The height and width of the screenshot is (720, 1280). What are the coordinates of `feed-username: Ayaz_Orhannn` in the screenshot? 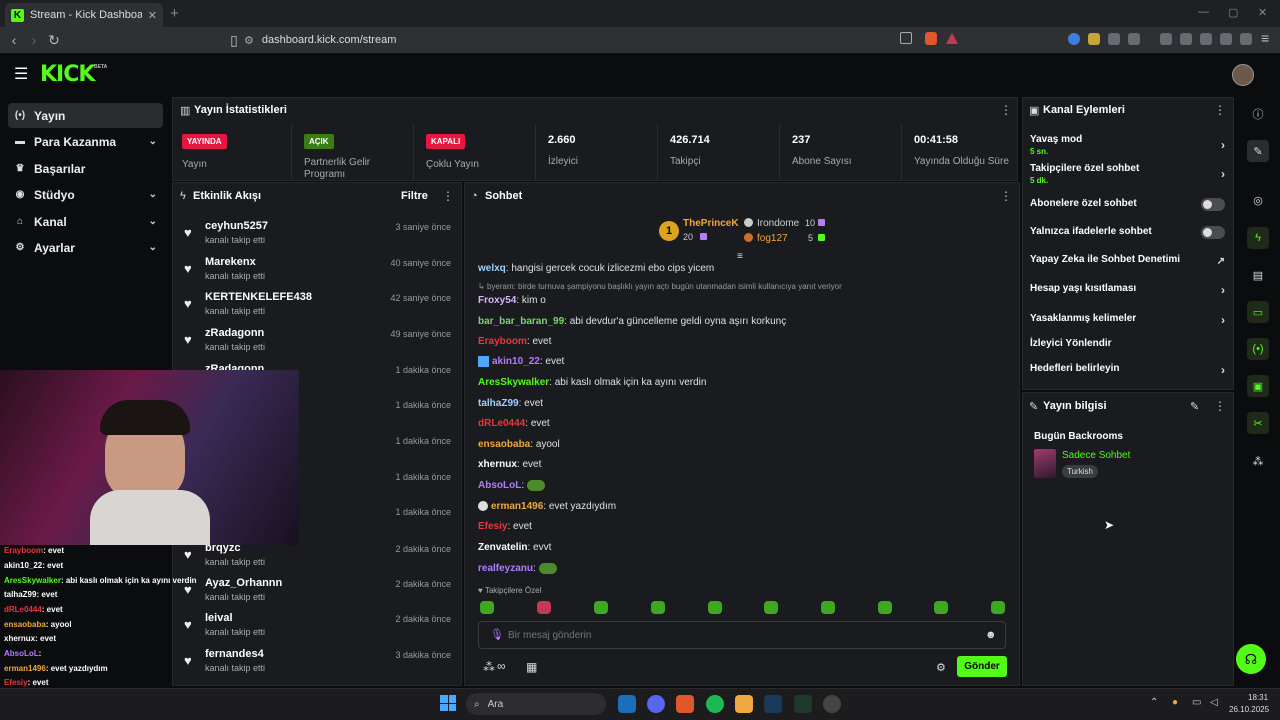 It's located at (243, 583).